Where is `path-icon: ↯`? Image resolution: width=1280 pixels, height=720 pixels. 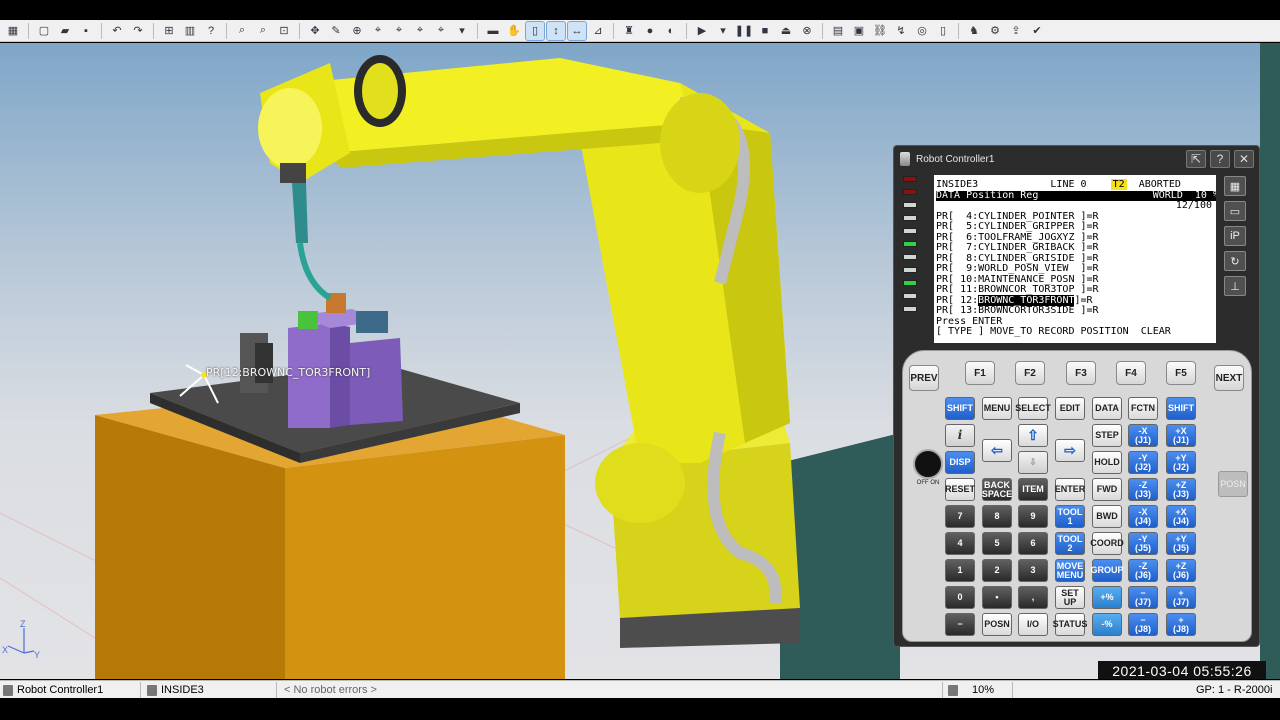 path-icon: ↯ is located at coordinates (901, 31).